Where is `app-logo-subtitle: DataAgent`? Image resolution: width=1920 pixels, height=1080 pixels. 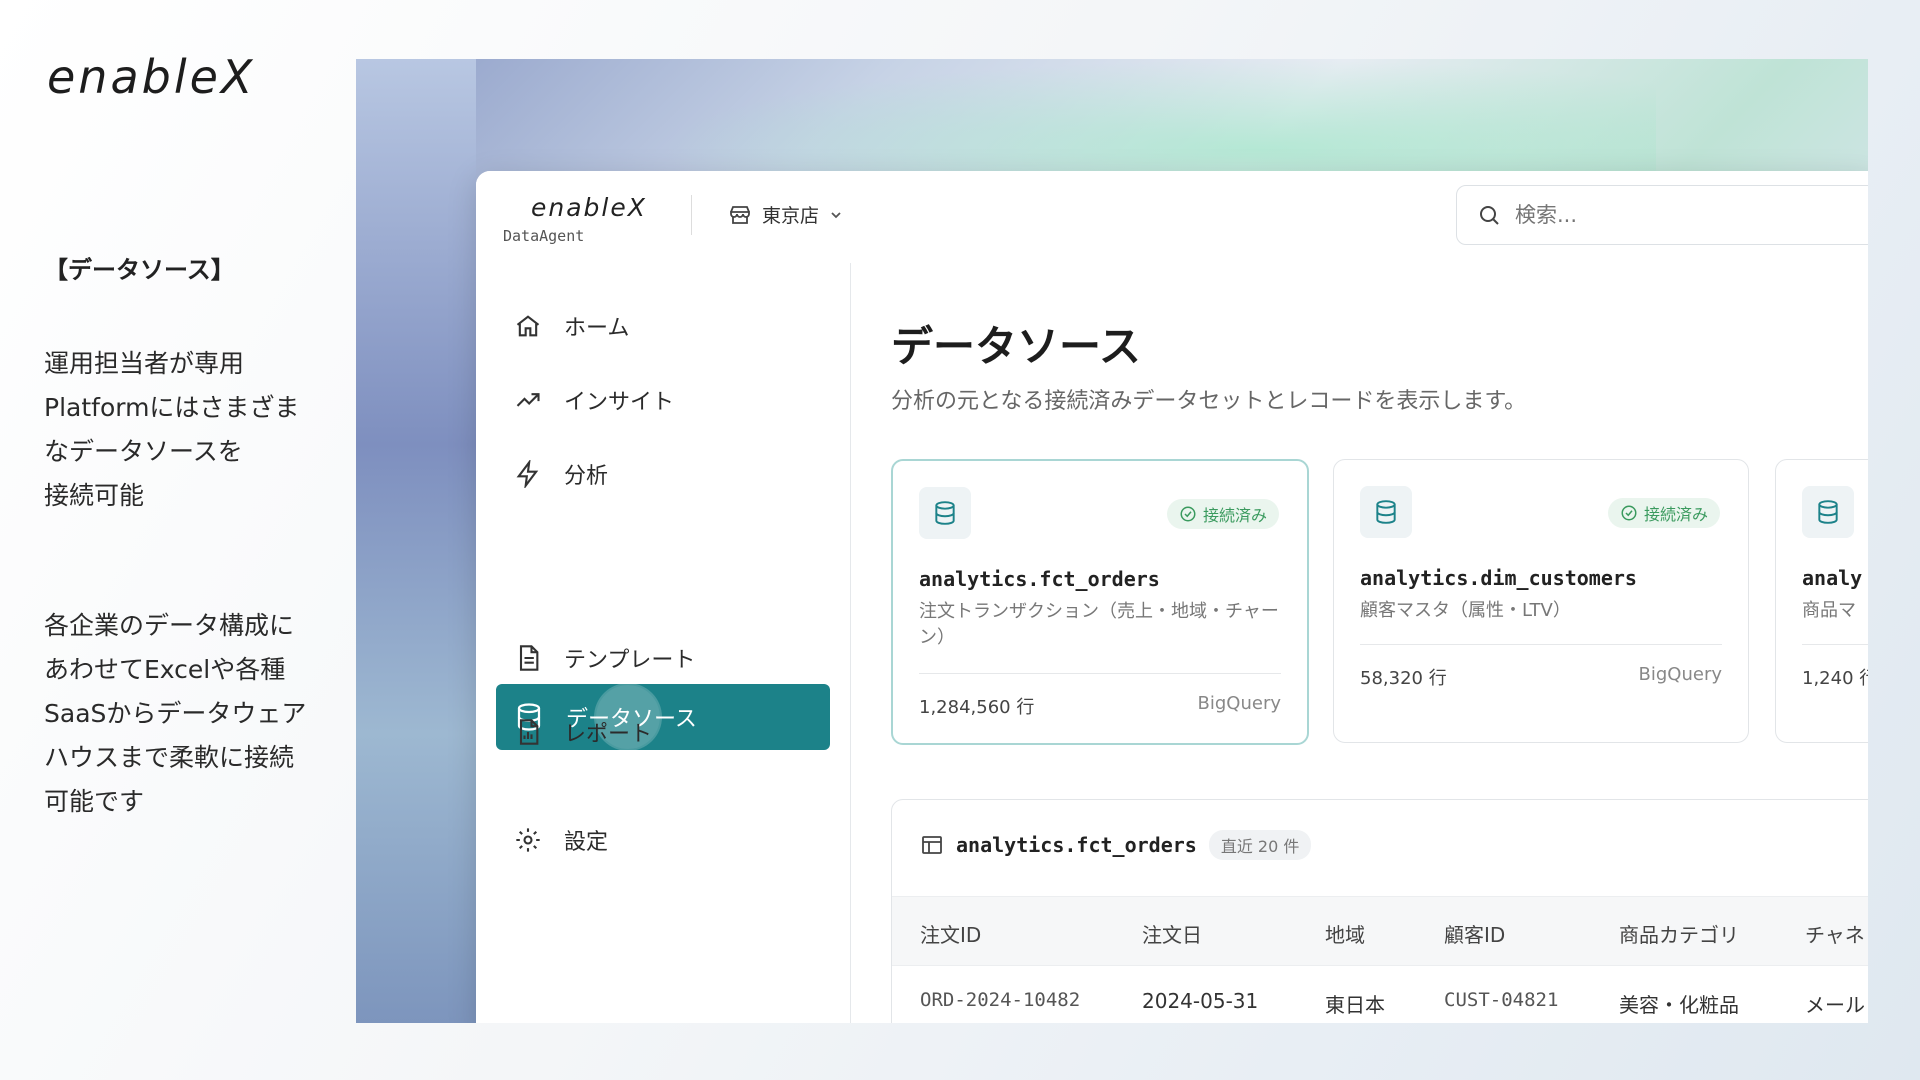
app-logo-subtitle: DataAgent is located at coordinates (544, 236).